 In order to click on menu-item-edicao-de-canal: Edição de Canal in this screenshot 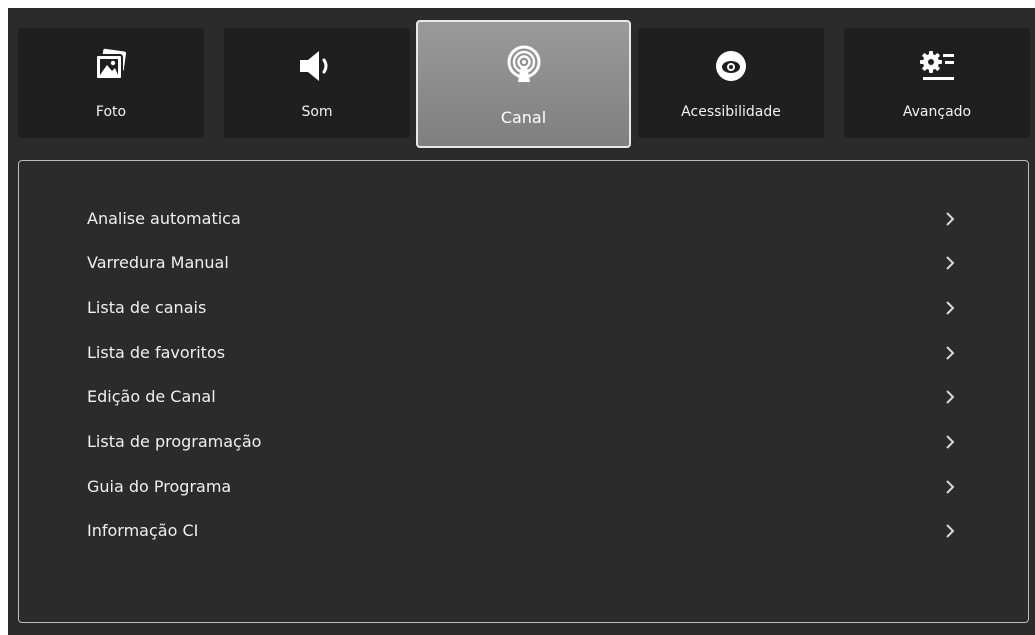, I will do `click(523, 397)`.